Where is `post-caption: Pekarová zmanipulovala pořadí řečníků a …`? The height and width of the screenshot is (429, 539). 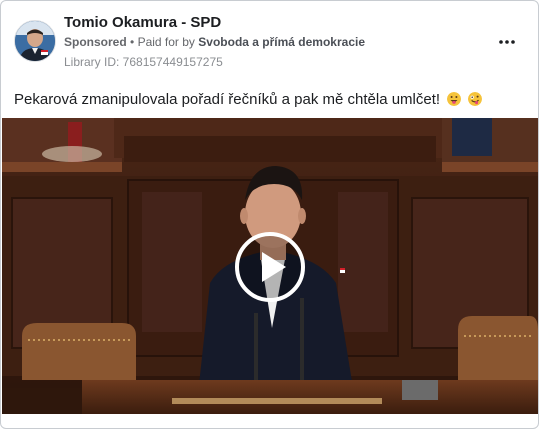
post-caption: Pekarová zmanipulovala pořadí řečníků a … is located at coordinates (227, 99).